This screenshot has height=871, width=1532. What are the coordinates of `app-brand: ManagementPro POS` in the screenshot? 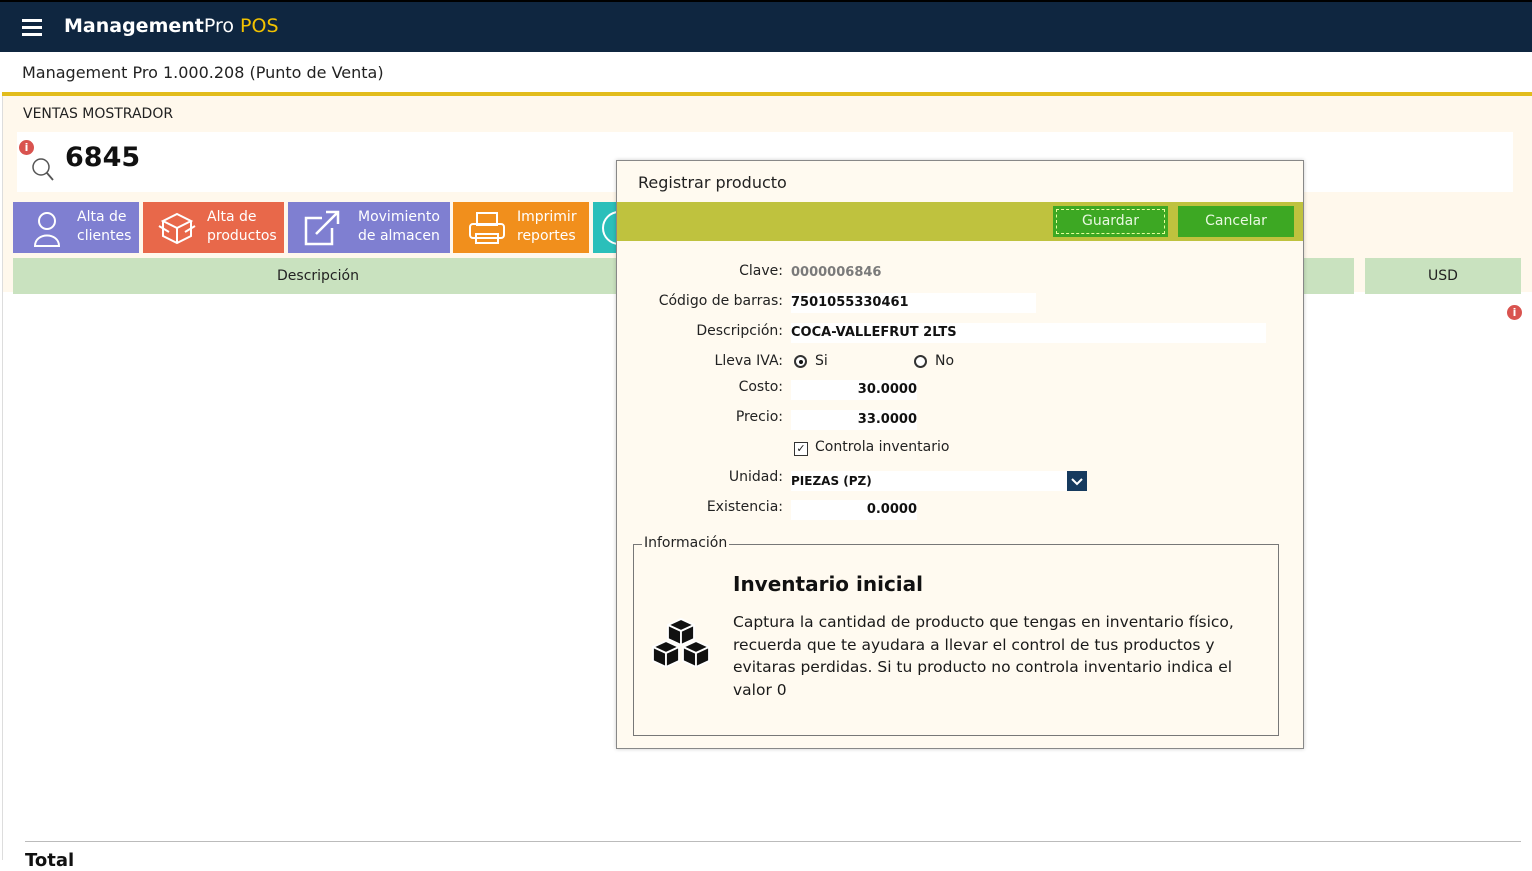 It's located at (171, 26).